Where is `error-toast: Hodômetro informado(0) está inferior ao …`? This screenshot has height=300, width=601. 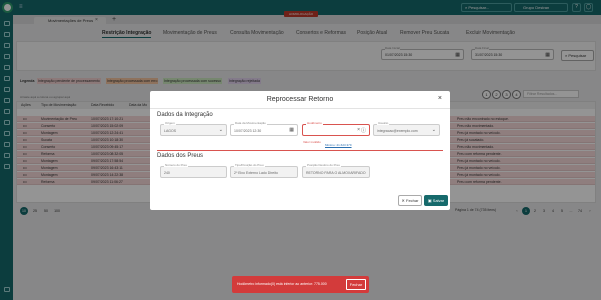
error-toast: Hodômetro informado(0) está inferior ao … is located at coordinates (300, 284).